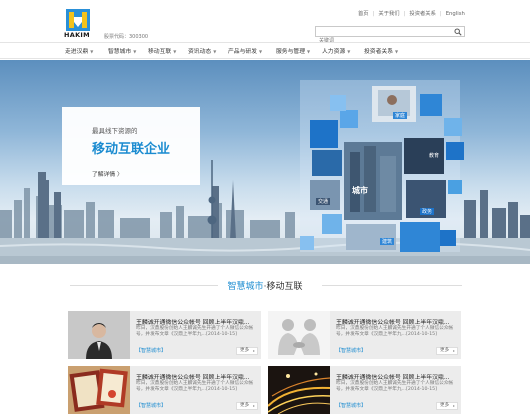 The image size is (530, 420). What do you see at coordinates (360, 190) in the screenshot?
I see `cube-label-city: 城市` at bounding box center [360, 190].